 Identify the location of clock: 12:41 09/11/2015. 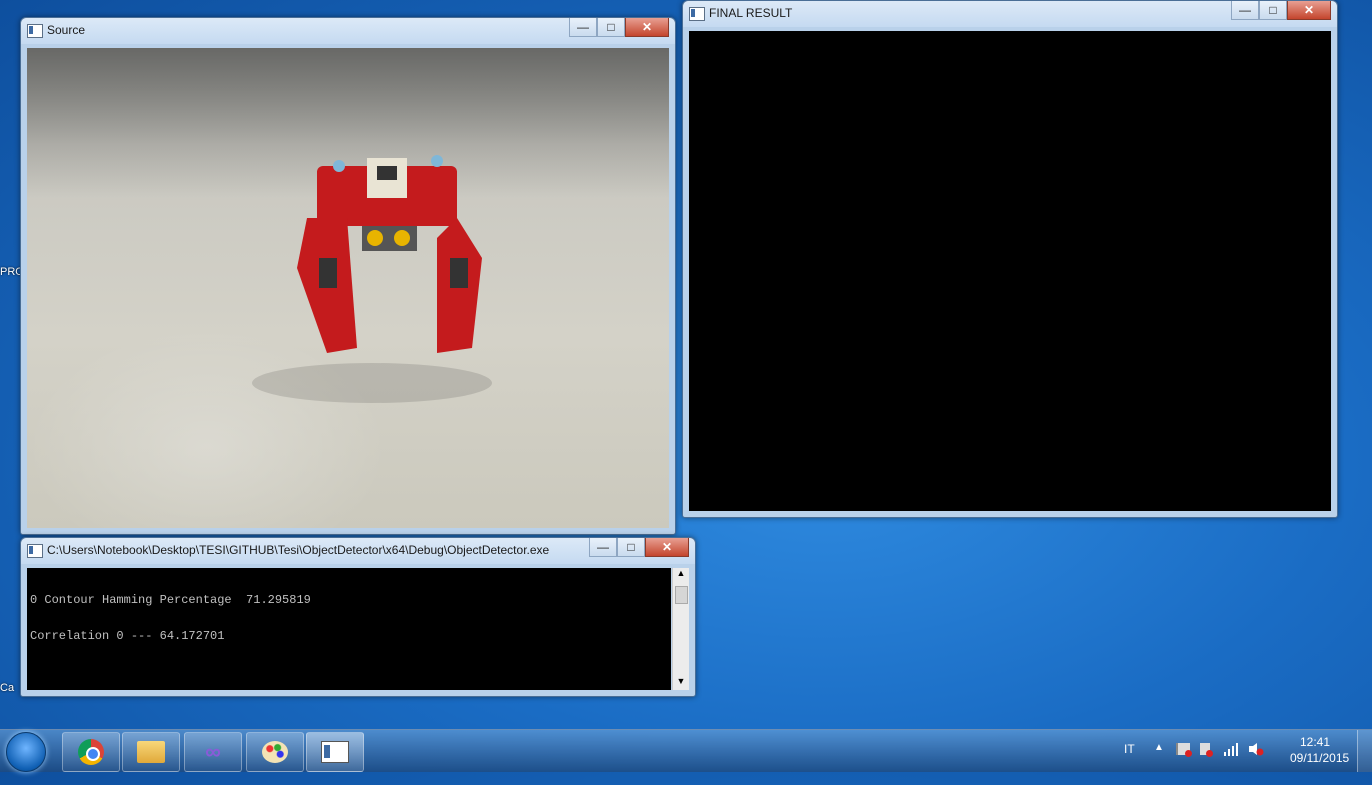
(1320, 755).